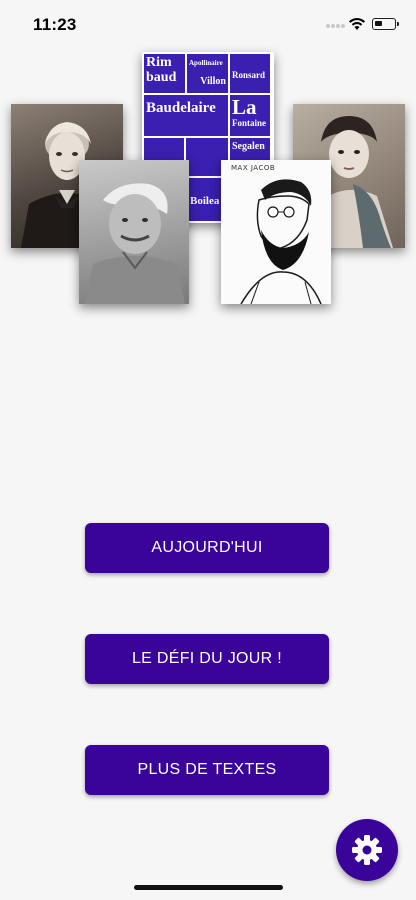  Describe the element at coordinates (55, 24) in the screenshot. I see `status-time: 11:23` at that location.